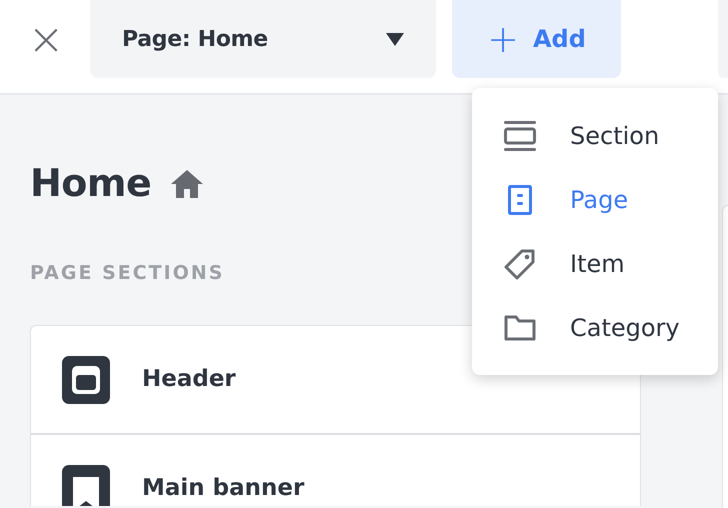 Image resolution: width=728 pixels, height=508 pixels. I want to click on section-label: PAGE SECTIONS, so click(127, 273).